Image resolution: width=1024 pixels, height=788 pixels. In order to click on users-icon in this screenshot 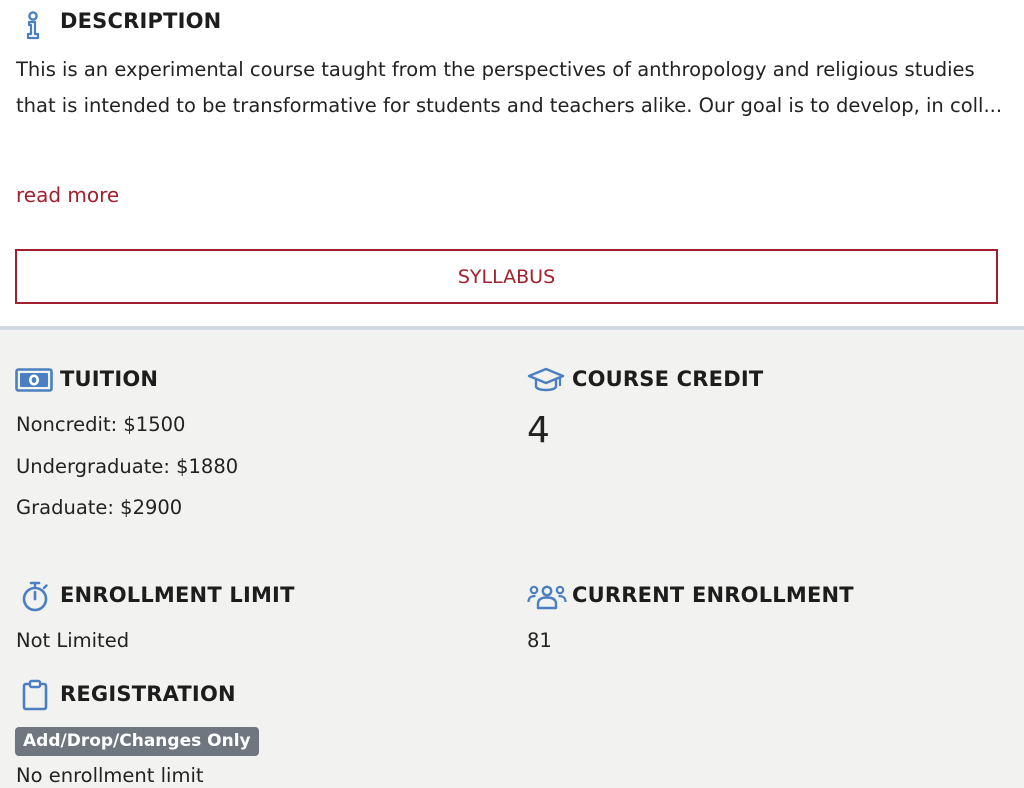, I will do `click(547, 597)`.